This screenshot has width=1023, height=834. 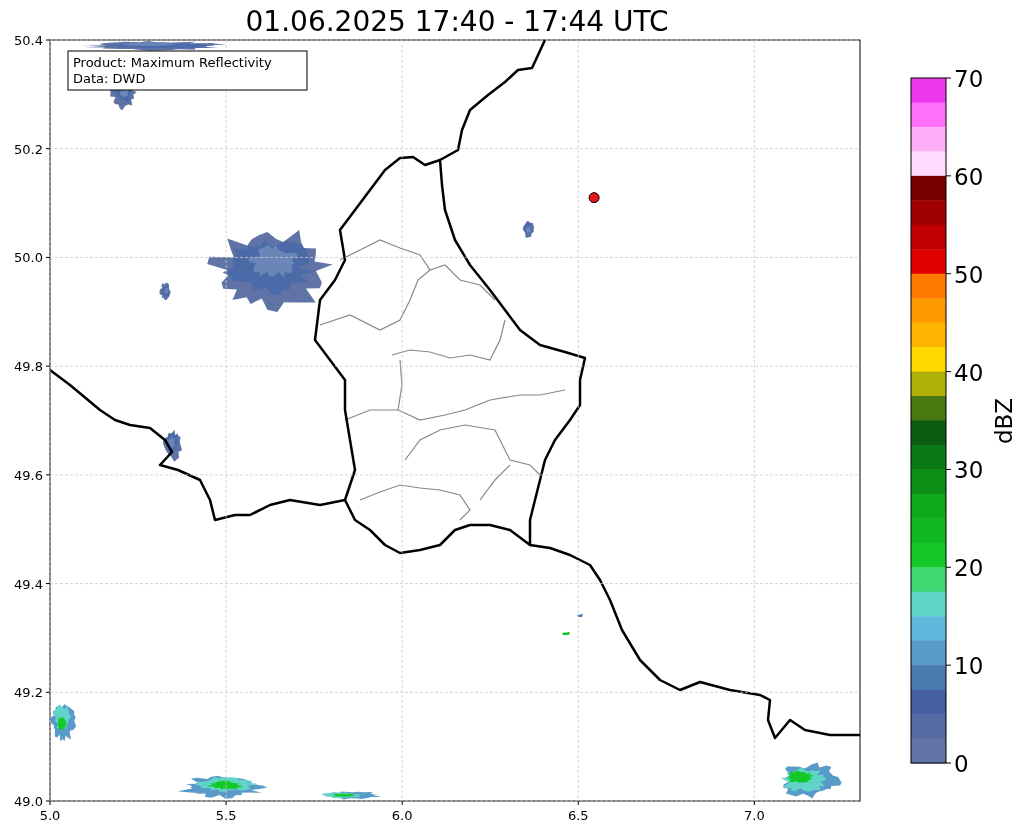 What do you see at coordinates (961, 764) in the screenshot?
I see `colorbar-tick-label: 0` at bounding box center [961, 764].